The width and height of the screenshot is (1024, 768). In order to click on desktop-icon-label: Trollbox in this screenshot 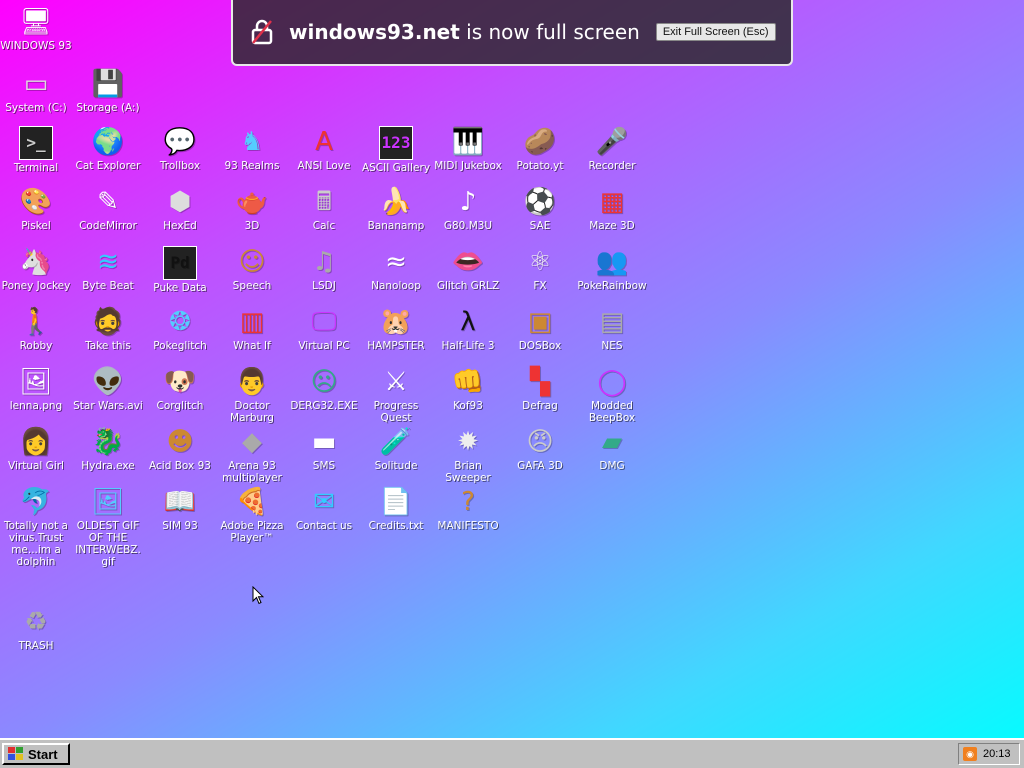, I will do `click(180, 166)`.